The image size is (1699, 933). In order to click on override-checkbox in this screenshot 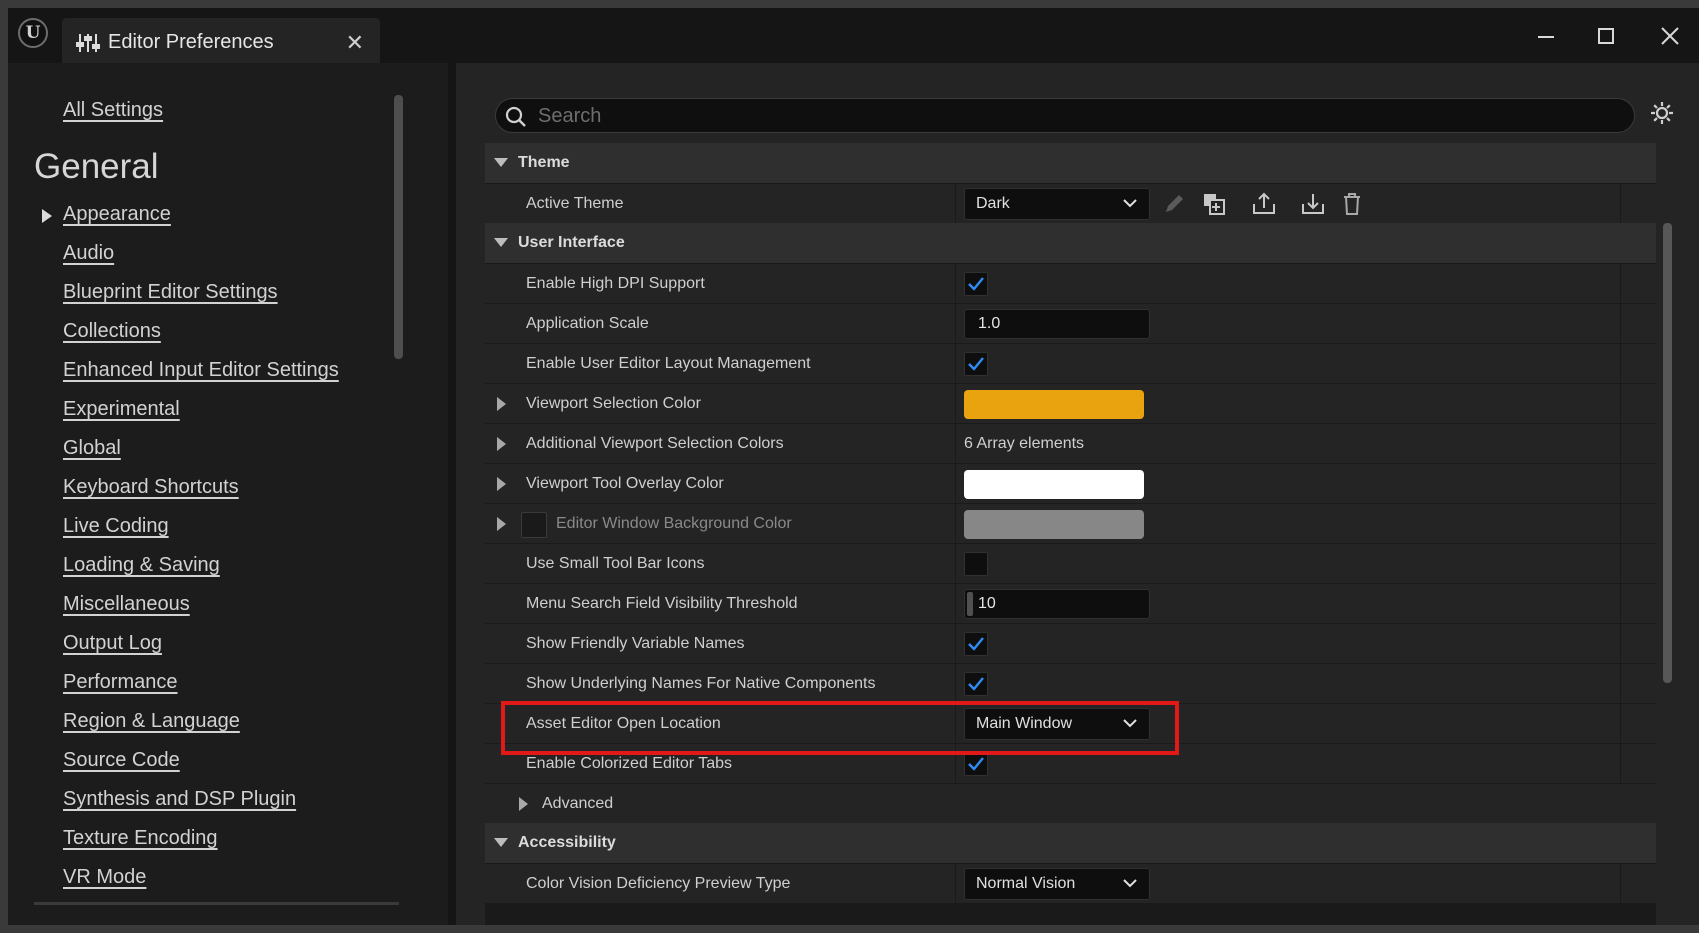, I will do `click(534, 525)`.